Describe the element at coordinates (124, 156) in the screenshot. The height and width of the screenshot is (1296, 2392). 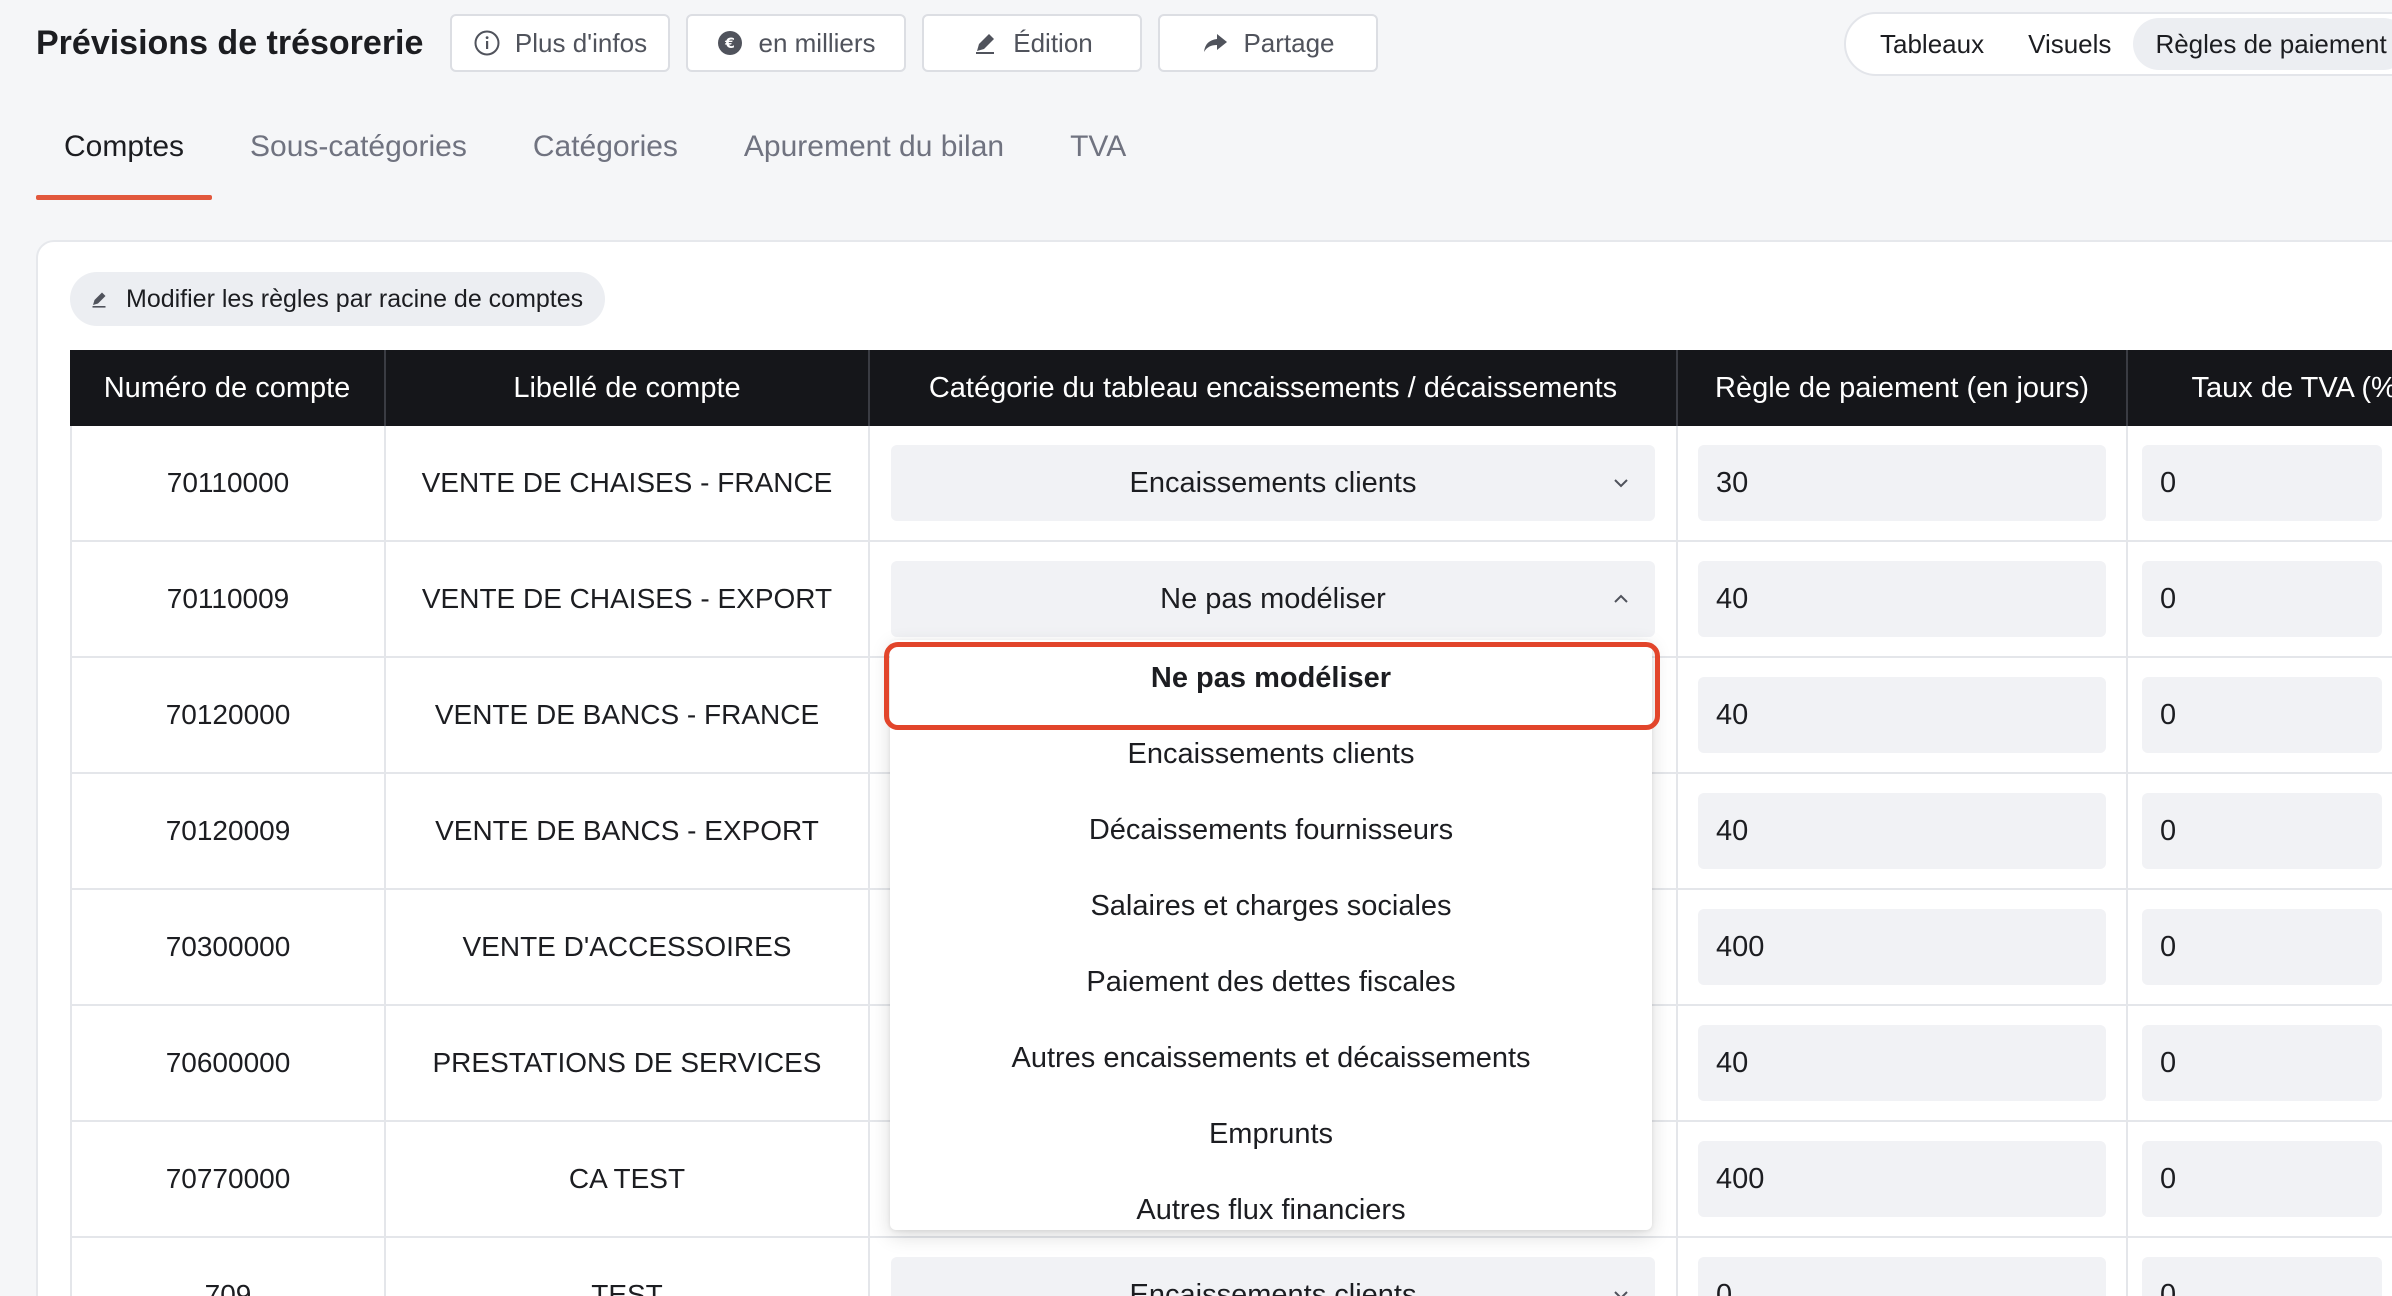
I see `tab-comptes: Comptes` at that location.